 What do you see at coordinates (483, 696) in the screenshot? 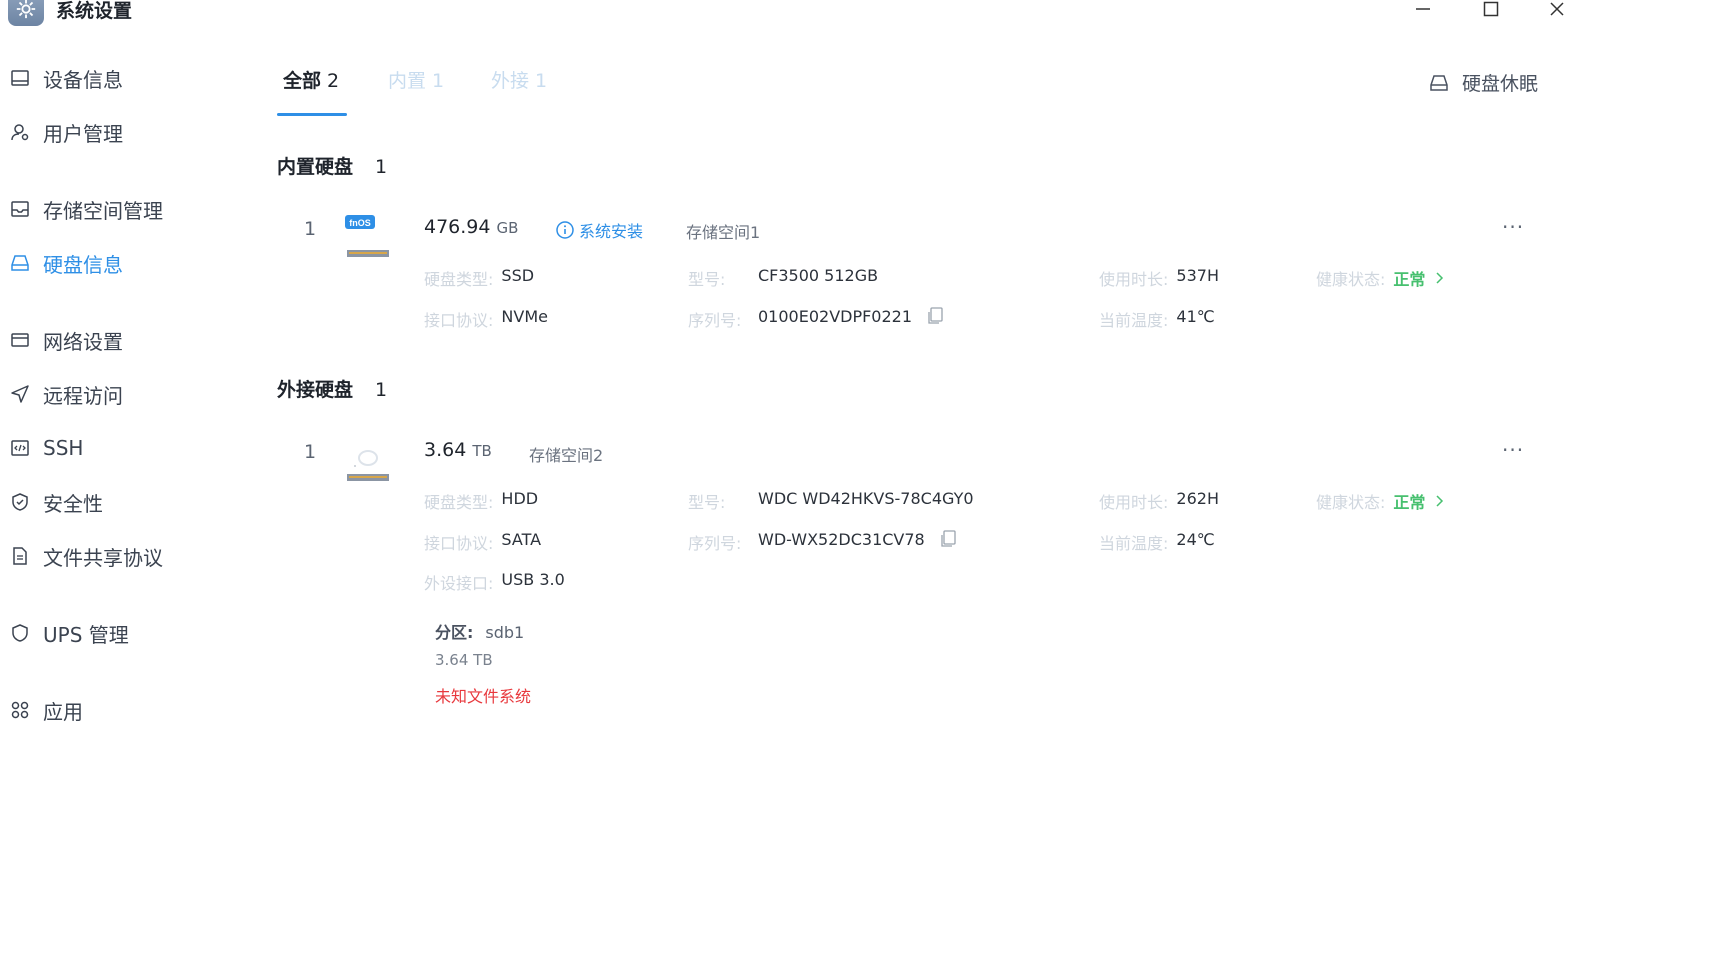
I see `partition-filesystem-status: 未知文件系统` at bounding box center [483, 696].